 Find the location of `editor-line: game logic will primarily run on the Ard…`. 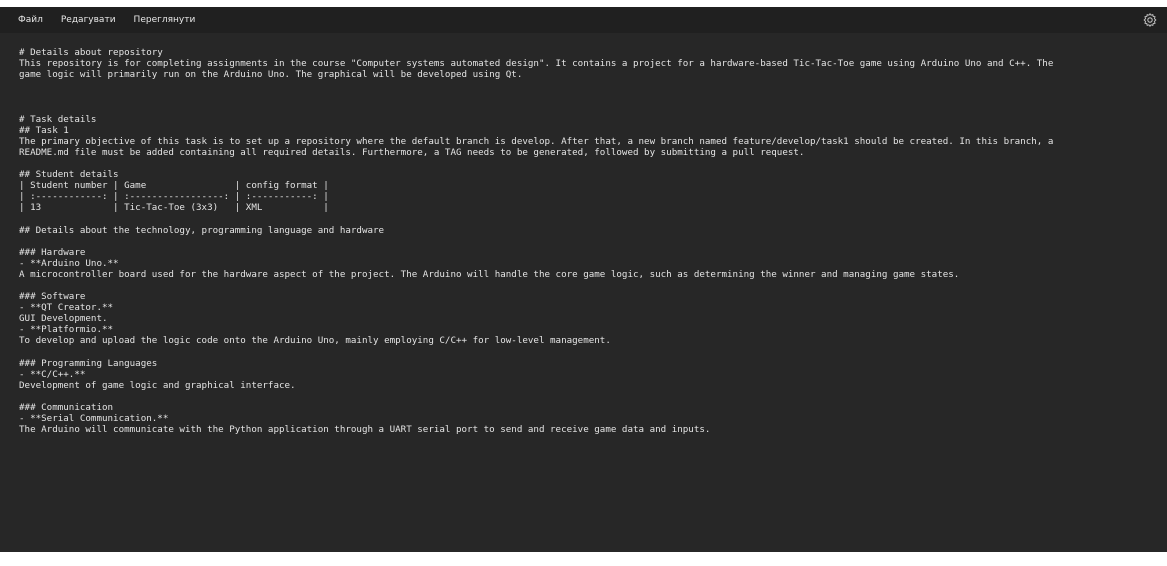

editor-line: game logic will primarily run on the Ard… is located at coordinates (271, 75).